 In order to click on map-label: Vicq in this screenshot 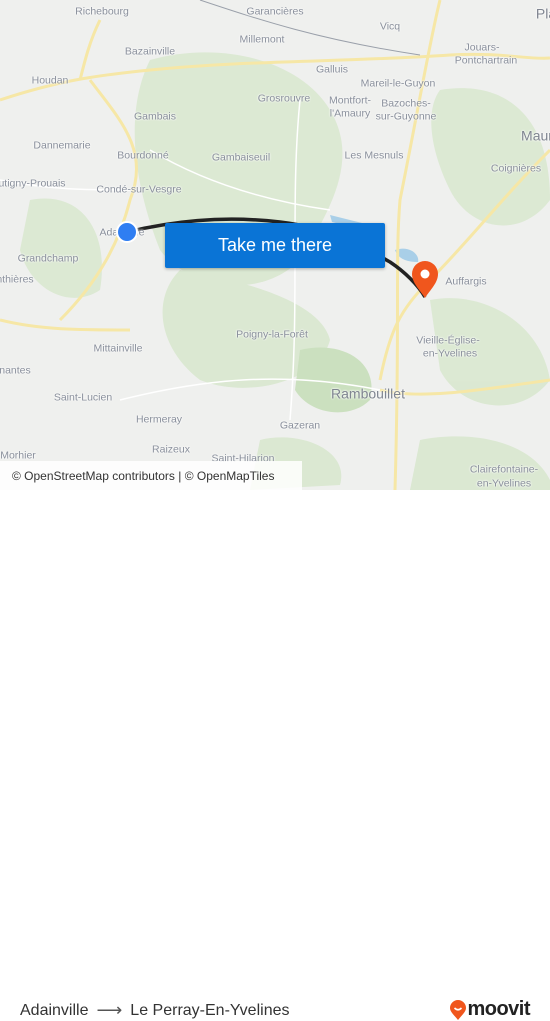, I will do `click(390, 26)`.